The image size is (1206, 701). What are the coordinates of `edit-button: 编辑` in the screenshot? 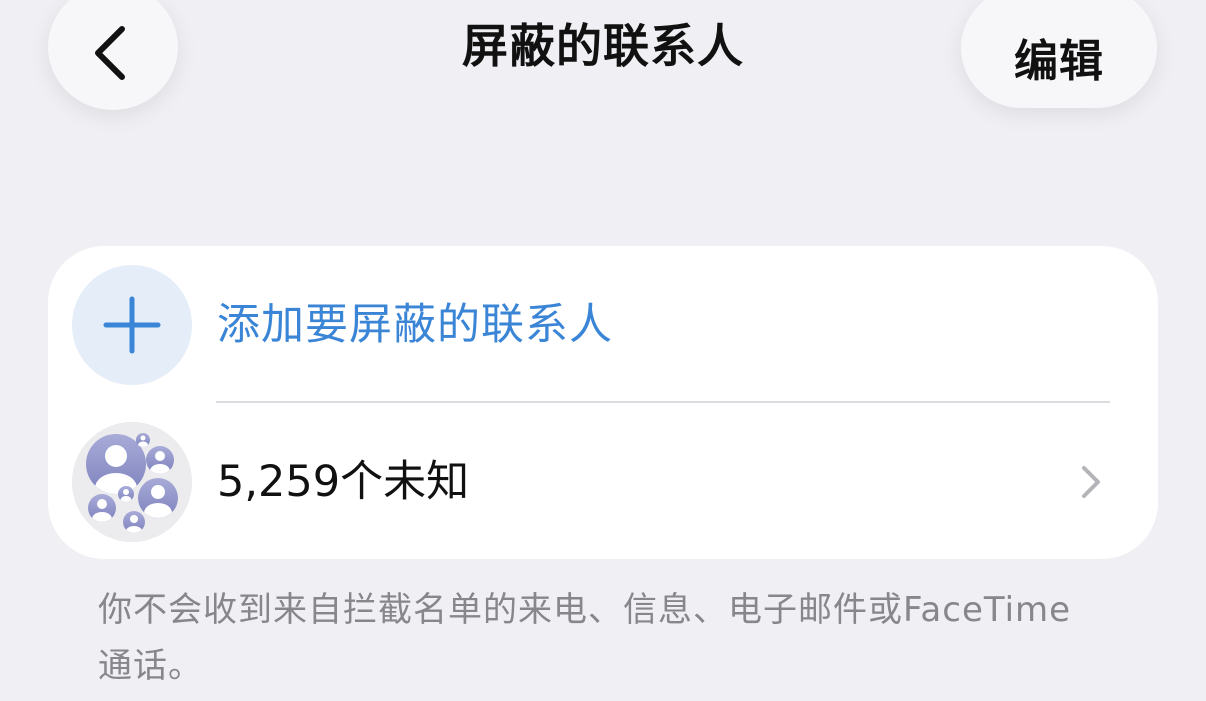 It's located at (1059, 54).